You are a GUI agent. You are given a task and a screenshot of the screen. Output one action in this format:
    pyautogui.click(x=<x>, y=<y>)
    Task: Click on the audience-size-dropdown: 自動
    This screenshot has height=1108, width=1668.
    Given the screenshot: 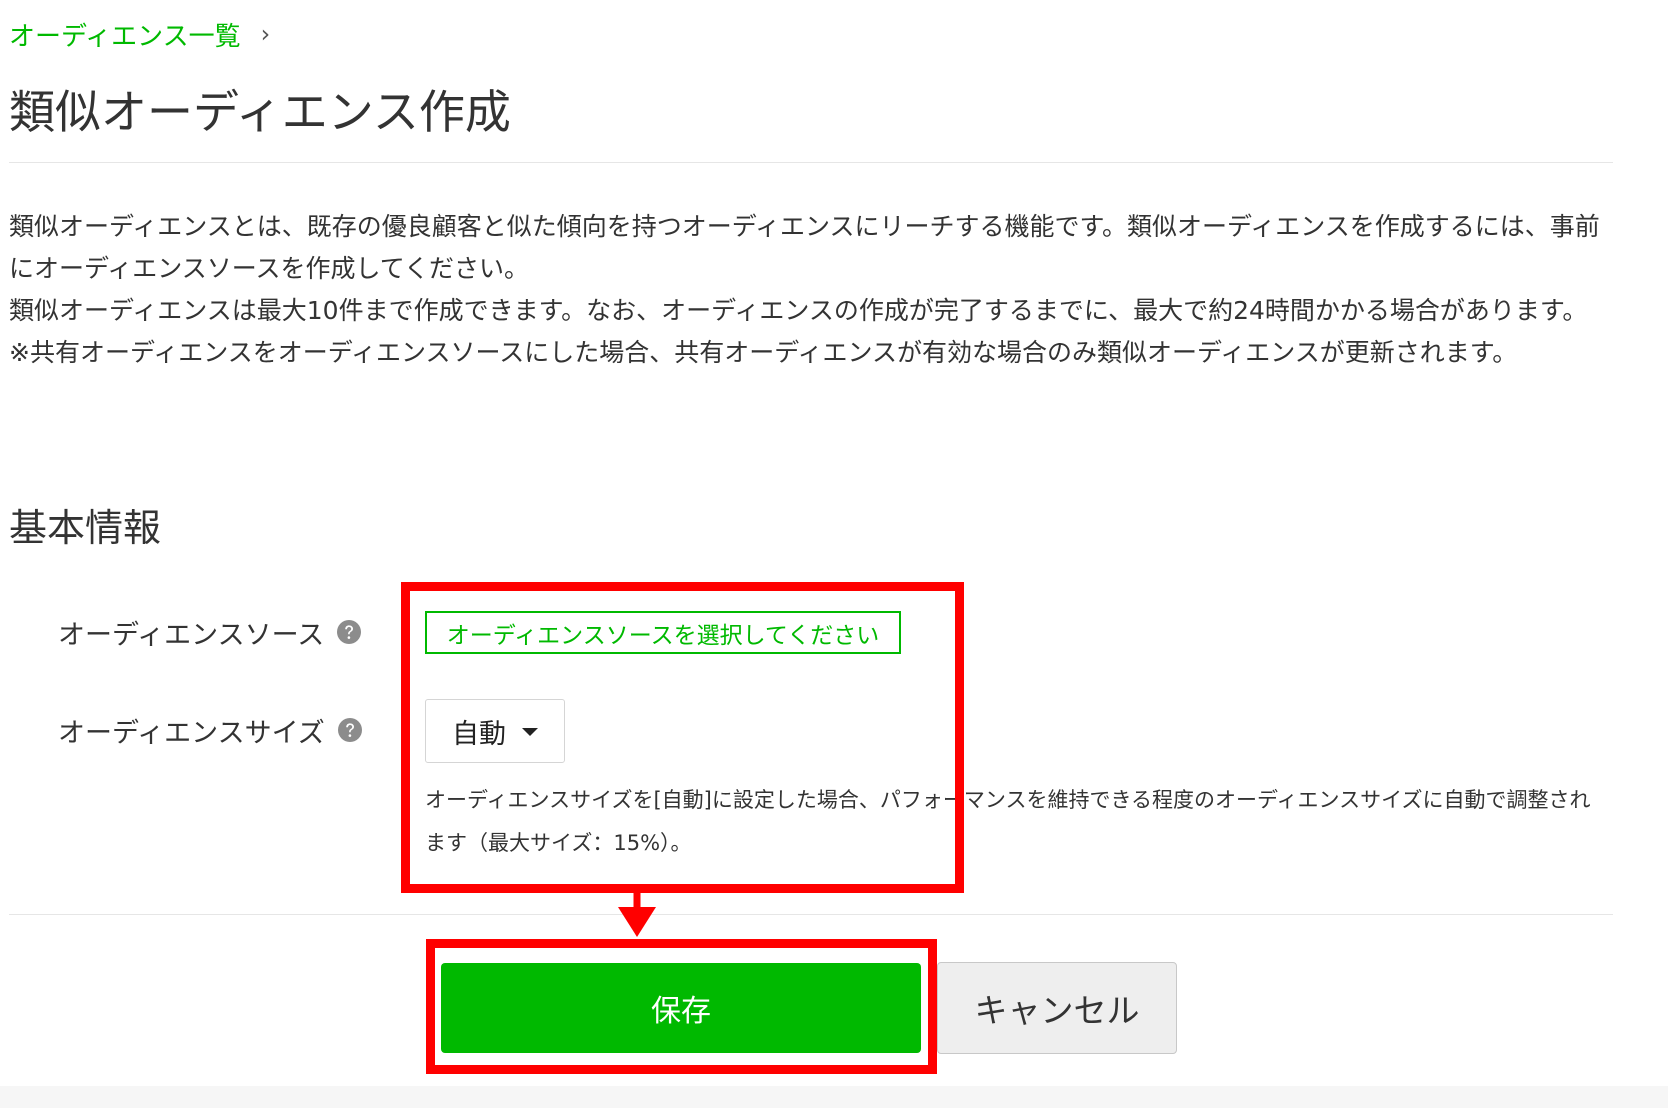 What is the action you would take?
    pyautogui.click(x=495, y=731)
    